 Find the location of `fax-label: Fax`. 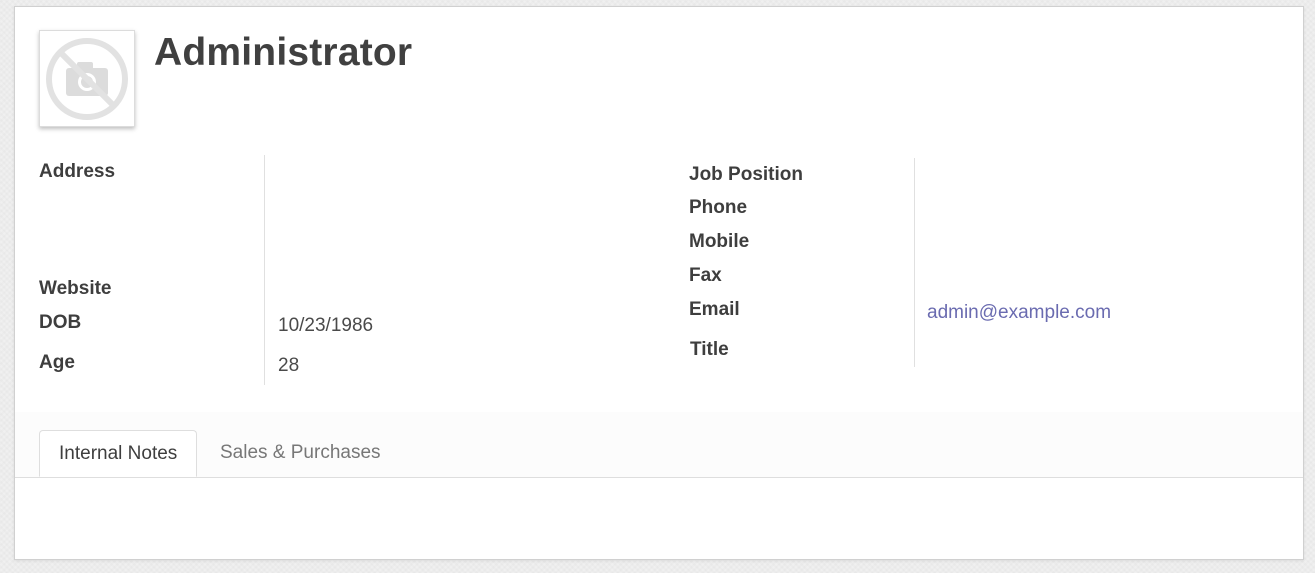

fax-label: Fax is located at coordinates (705, 275).